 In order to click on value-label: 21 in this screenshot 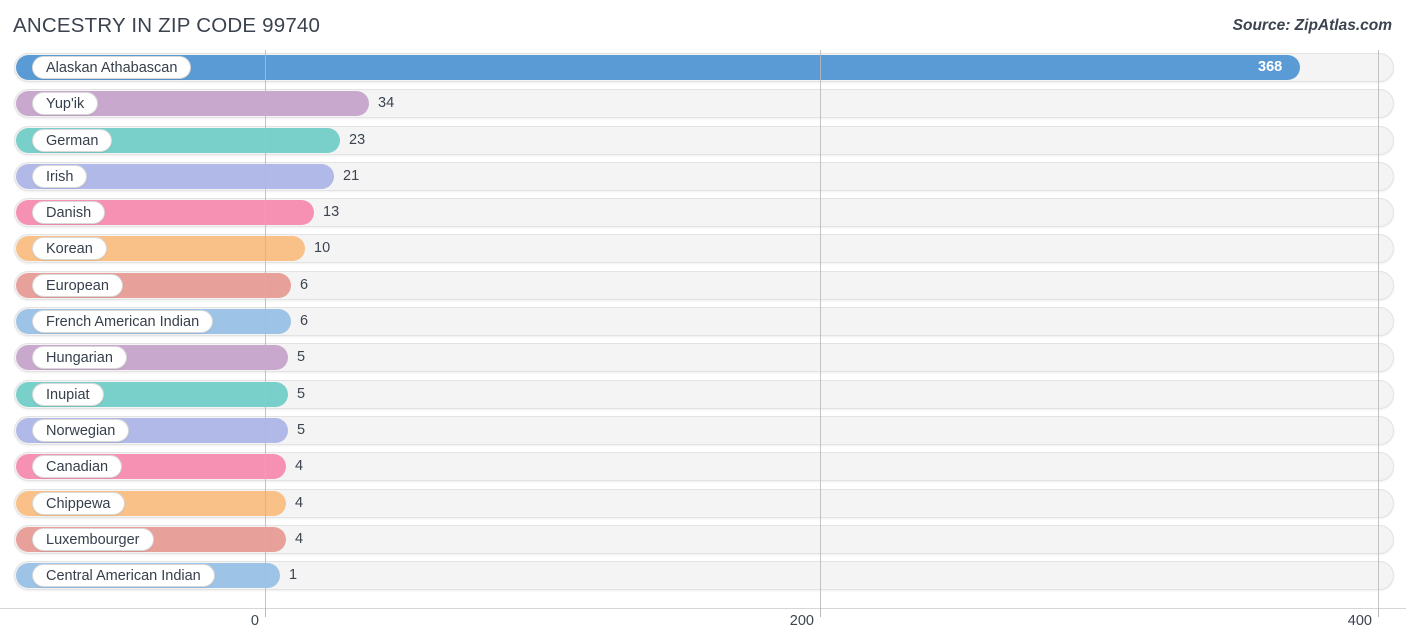, I will do `click(351, 175)`.